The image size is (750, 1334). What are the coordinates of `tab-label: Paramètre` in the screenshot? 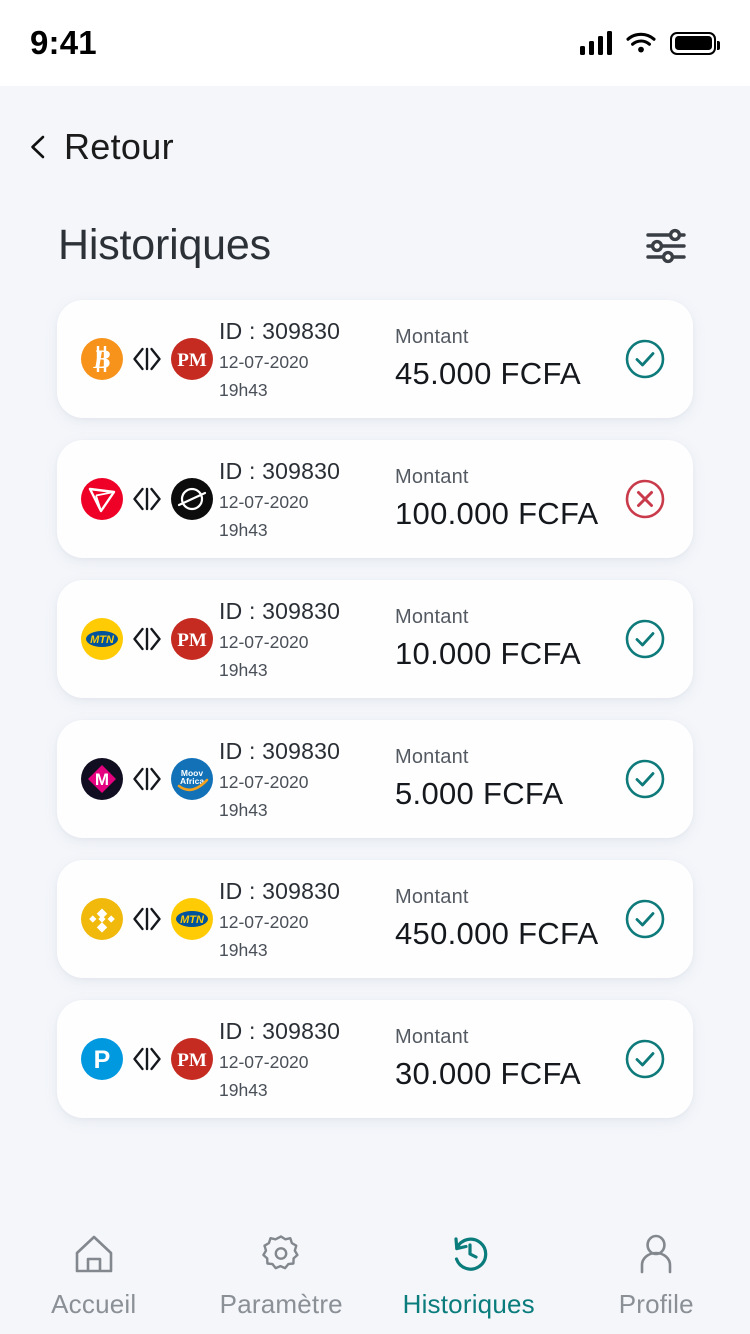 It's located at (281, 1304).